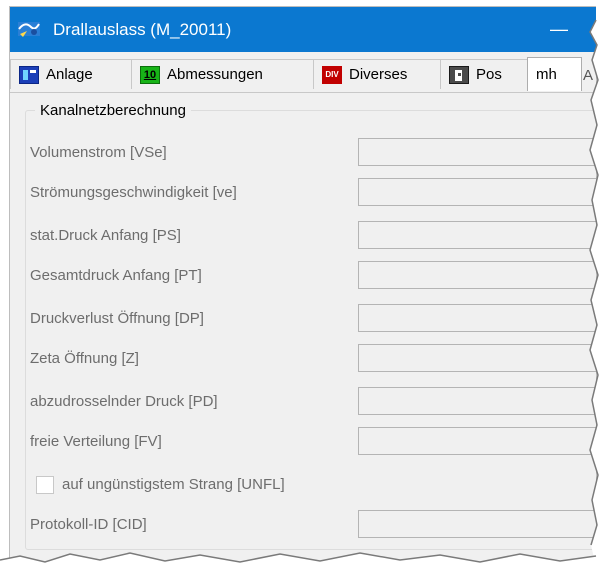 This screenshot has height=567, width=604. I want to click on tab-label: Diverses, so click(378, 74).